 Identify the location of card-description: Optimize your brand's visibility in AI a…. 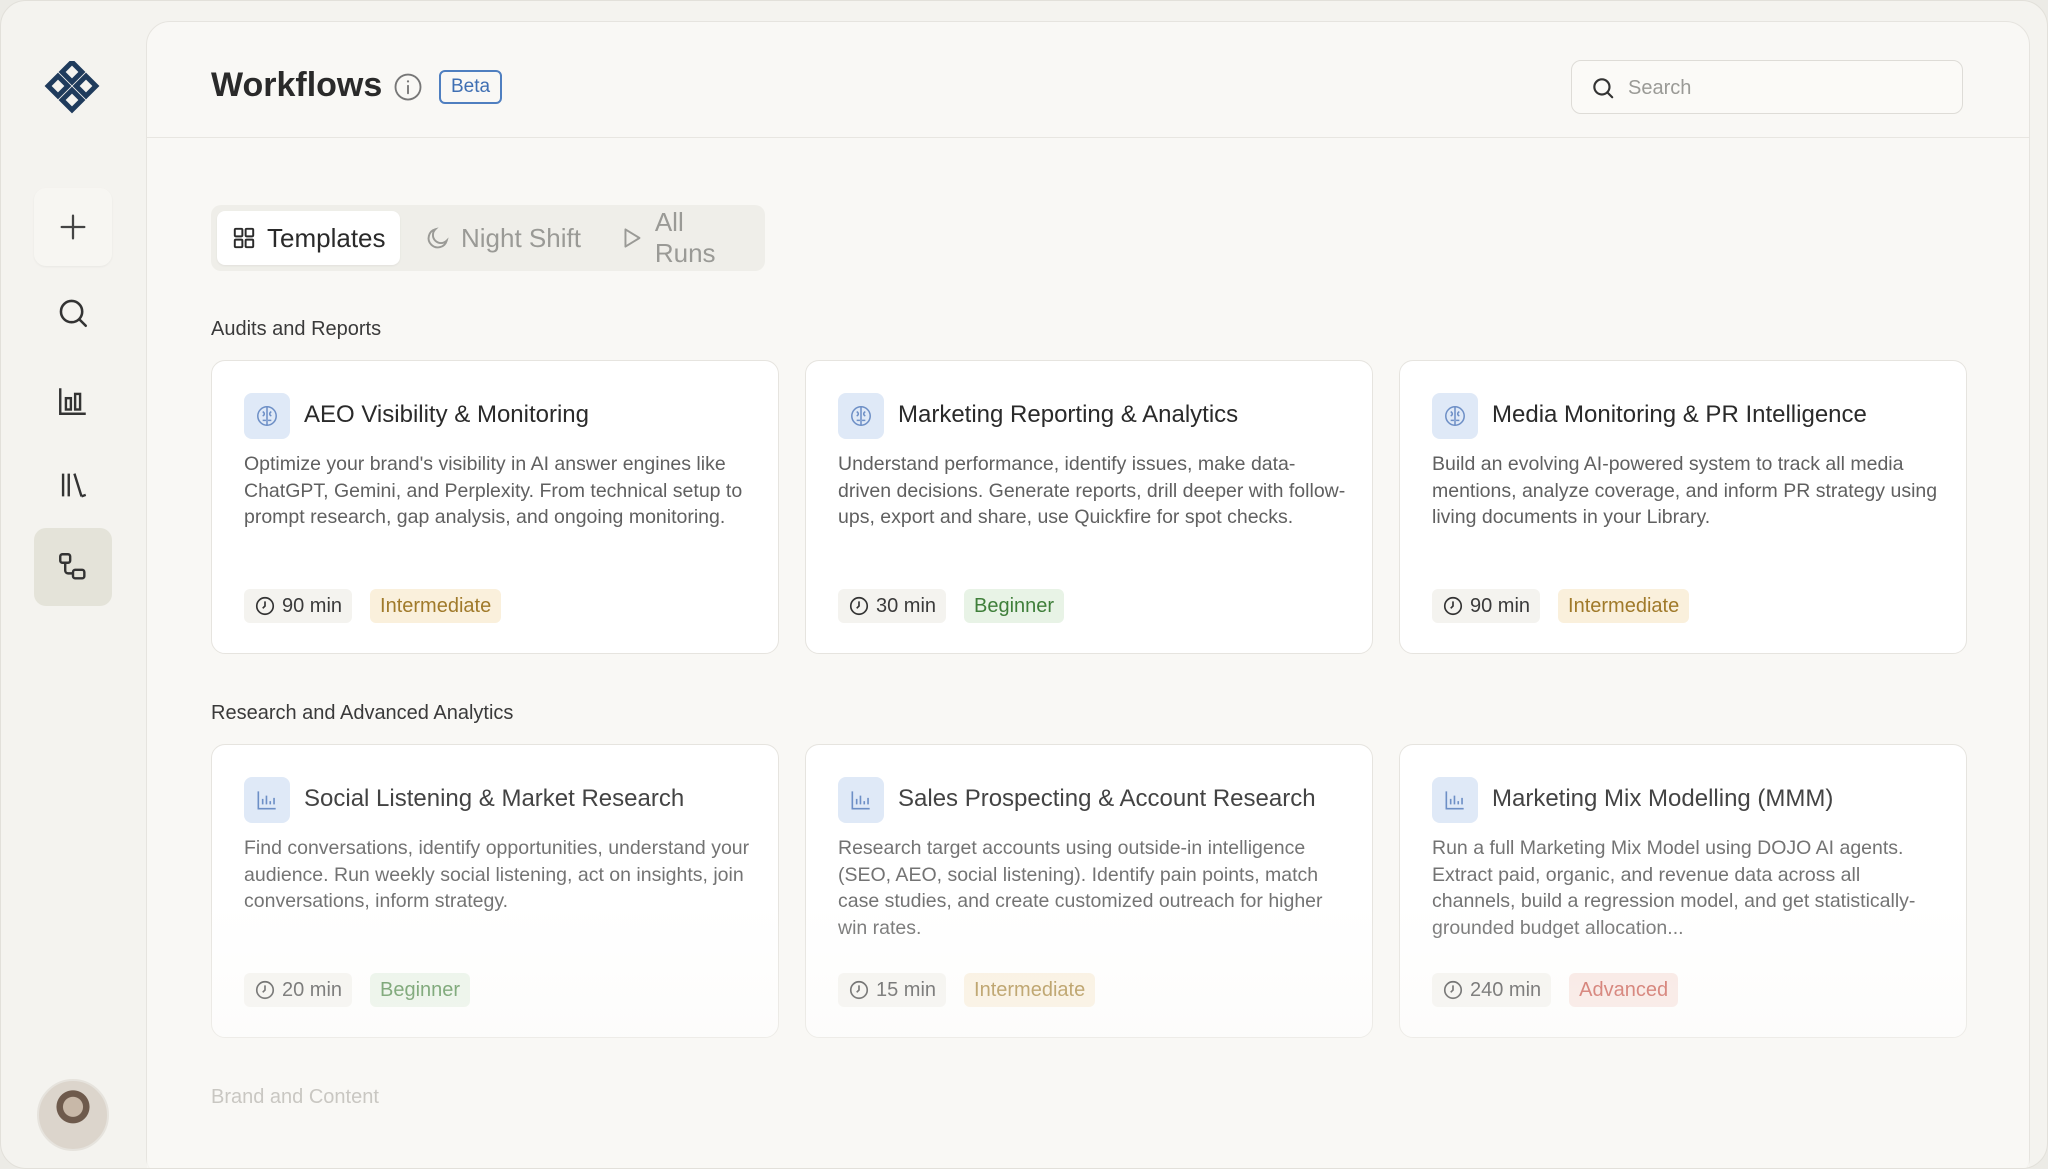
(493, 490).